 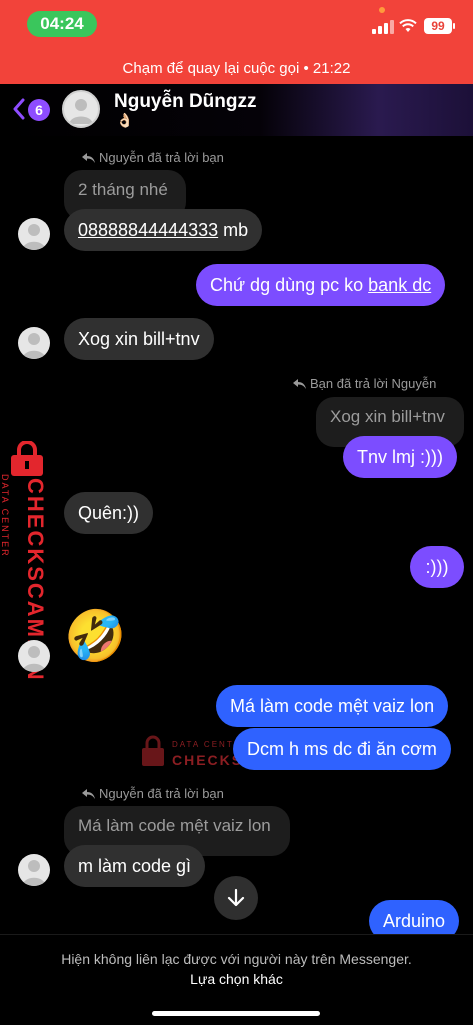 What do you see at coordinates (408, 25) in the screenshot?
I see `wifi-icon` at bounding box center [408, 25].